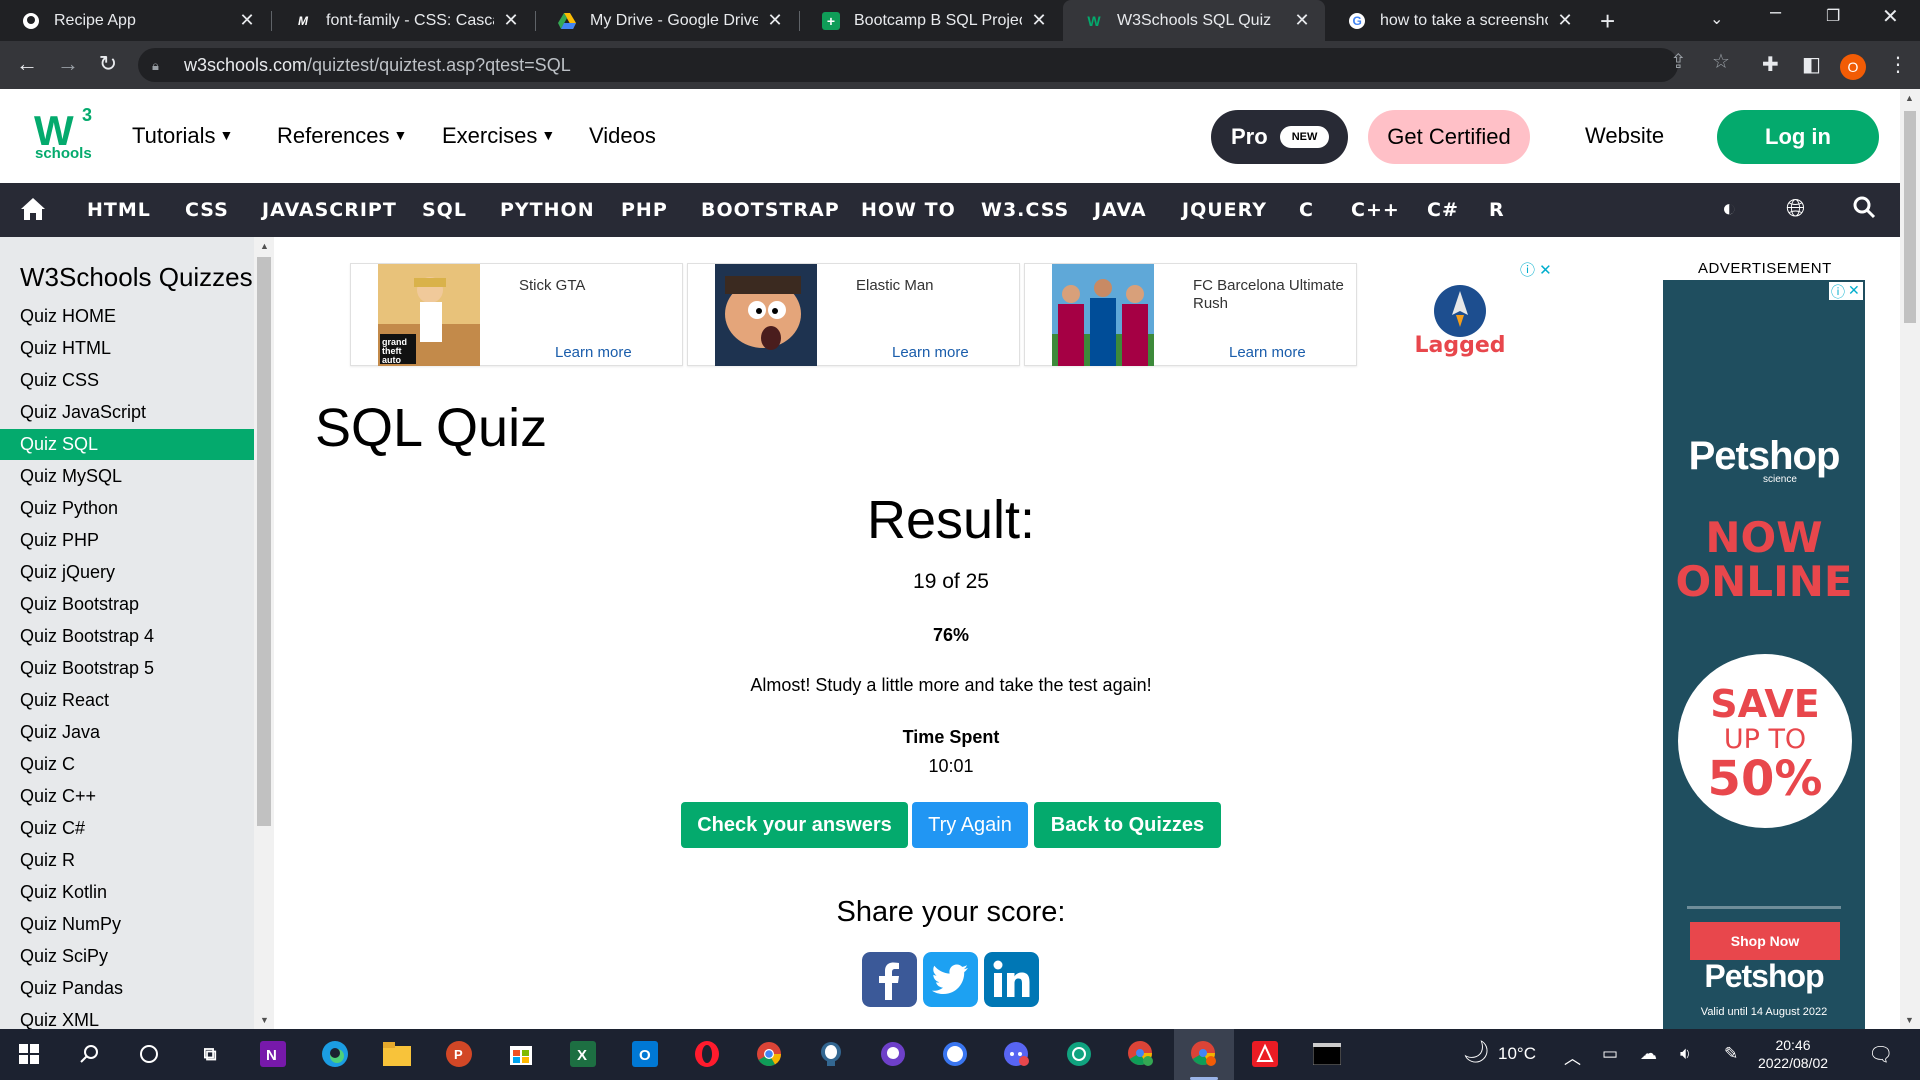 This screenshot has width=1920, height=1080. Describe the element at coordinates (970, 825) in the screenshot. I see `try-again-button: Try Again` at that location.